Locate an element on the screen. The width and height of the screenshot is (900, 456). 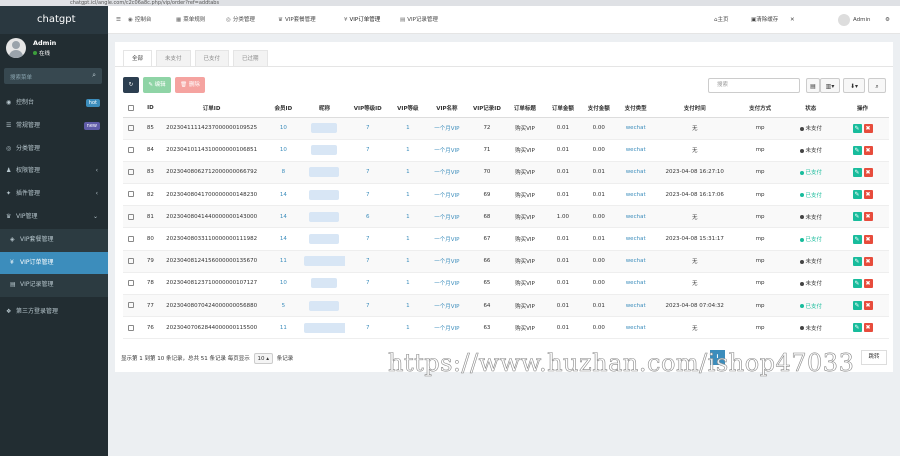
column-header: 订单金额 is located at coordinates (562, 108).